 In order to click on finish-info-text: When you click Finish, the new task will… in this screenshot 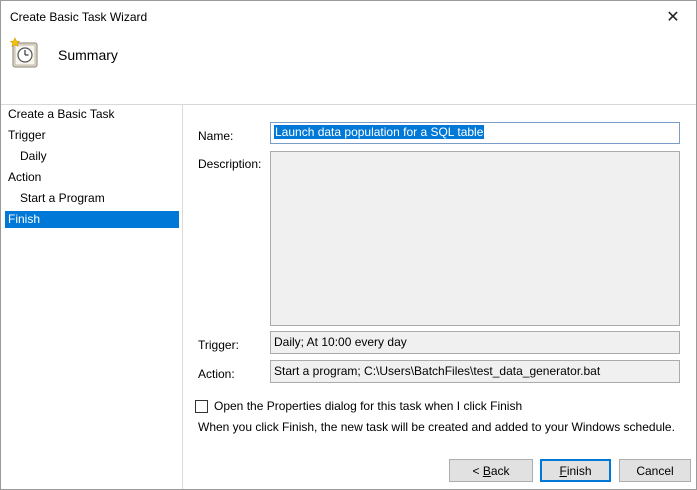, I will do `click(436, 427)`.